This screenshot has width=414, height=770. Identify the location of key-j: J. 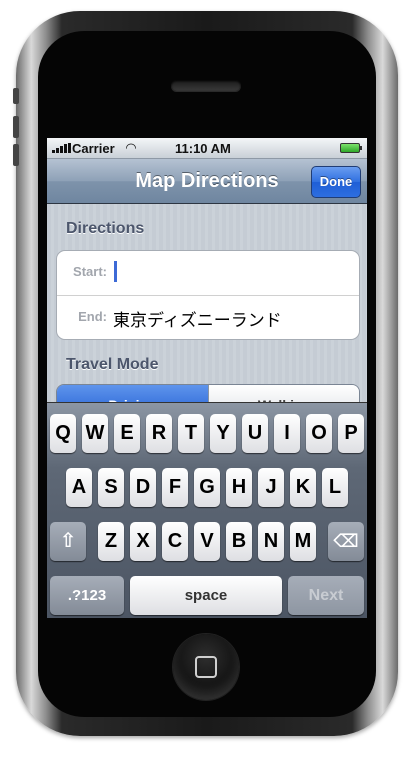
(271, 487).